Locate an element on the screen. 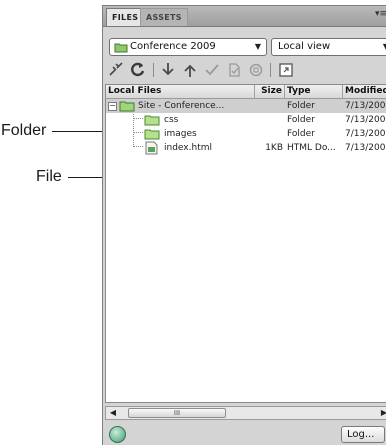 Image resolution: width=386 pixels, height=445 pixels. view-select: Local view ▼ is located at coordinates (328, 47).